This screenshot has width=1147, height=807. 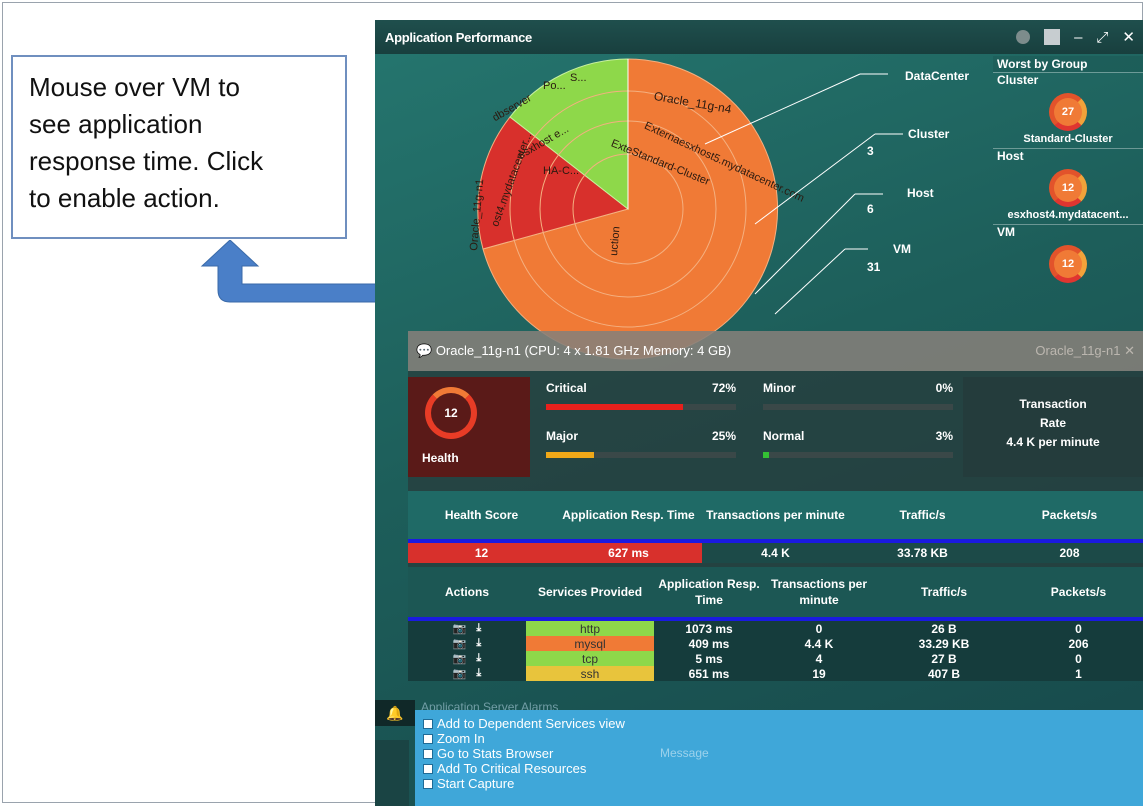 What do you see at coordinates (779, 738) in the screenshot?
I see `menu-item-zoom-in: Zoom In` at bounding box center [779, 738].